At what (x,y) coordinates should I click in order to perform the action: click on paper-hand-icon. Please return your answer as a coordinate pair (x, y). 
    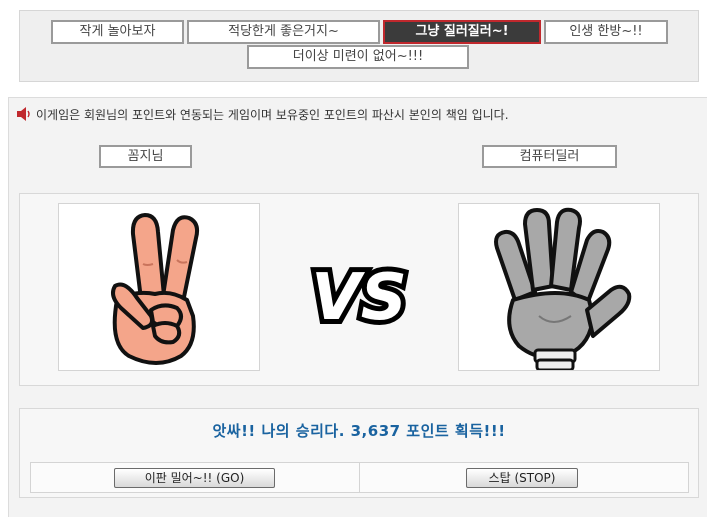
    Looking at the image, I should click on (563, 288).